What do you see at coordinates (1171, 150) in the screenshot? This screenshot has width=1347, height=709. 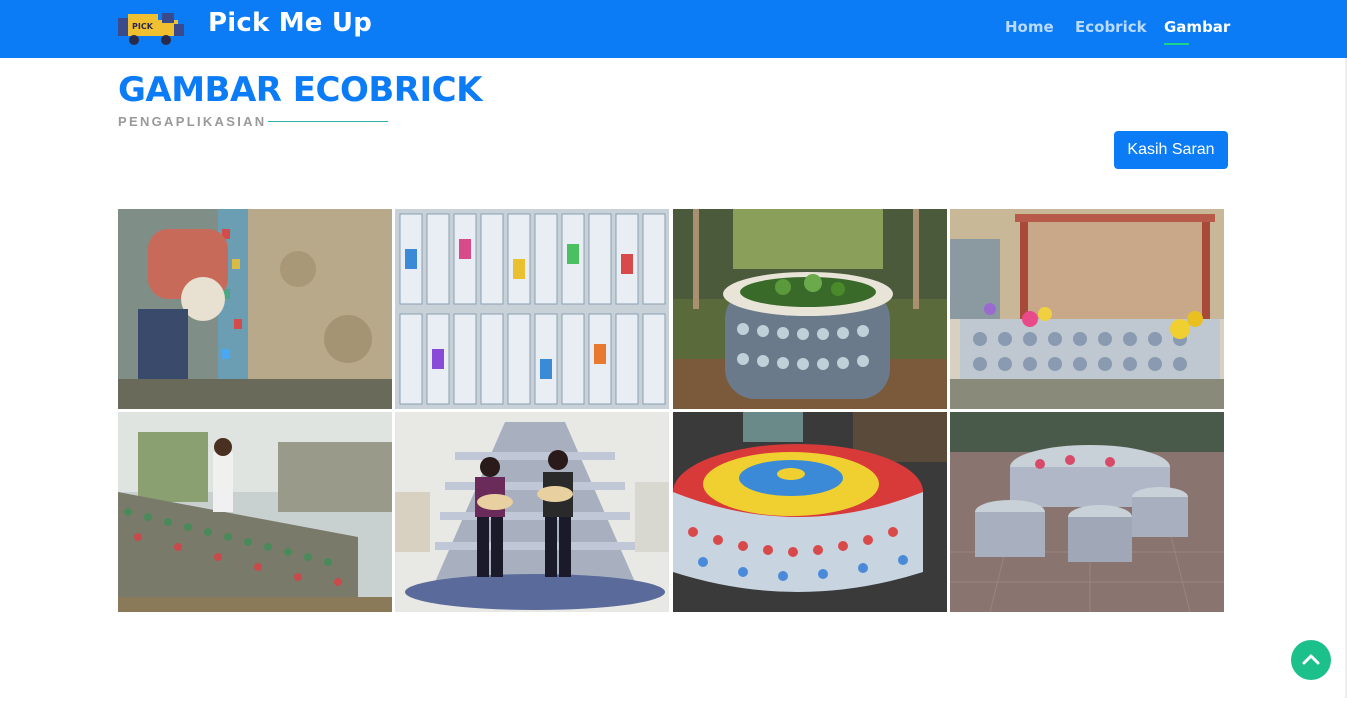 I see `suggestion-button: Kasih Saran` at bounding box center [1171, 150].